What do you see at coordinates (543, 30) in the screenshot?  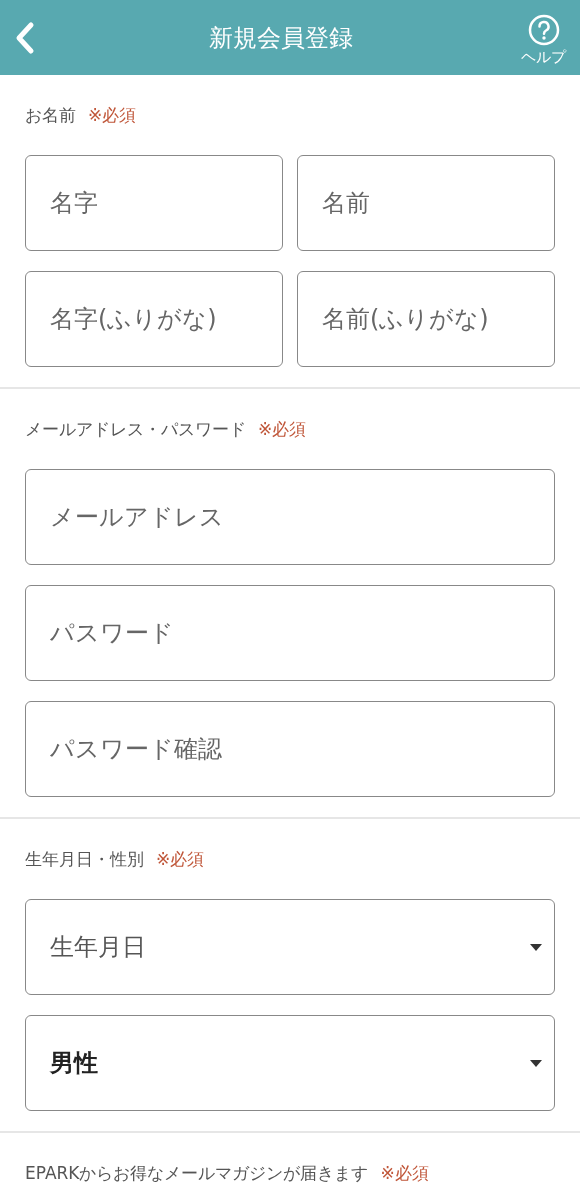 I see `help-icon` at bounding box center [543, 30].